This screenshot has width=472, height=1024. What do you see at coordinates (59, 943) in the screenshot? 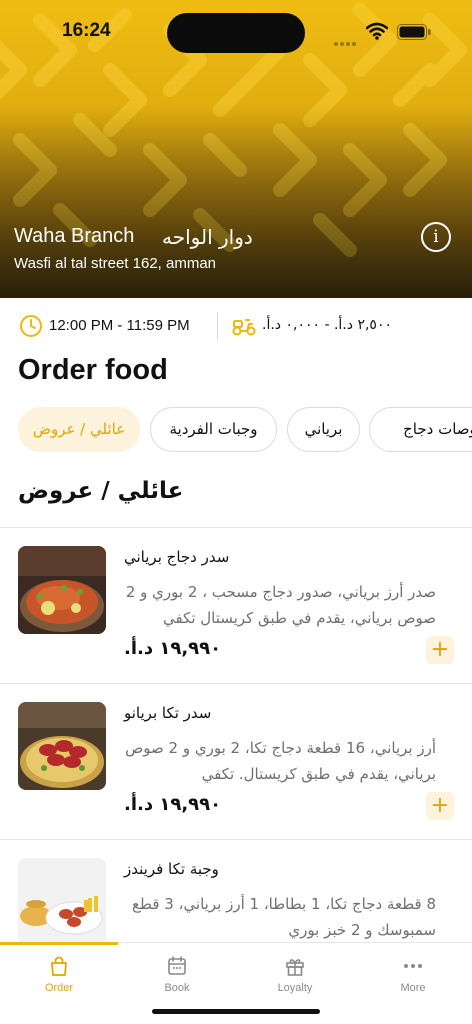
I see `active-tab-indicator` at bounding box center [59, 943].